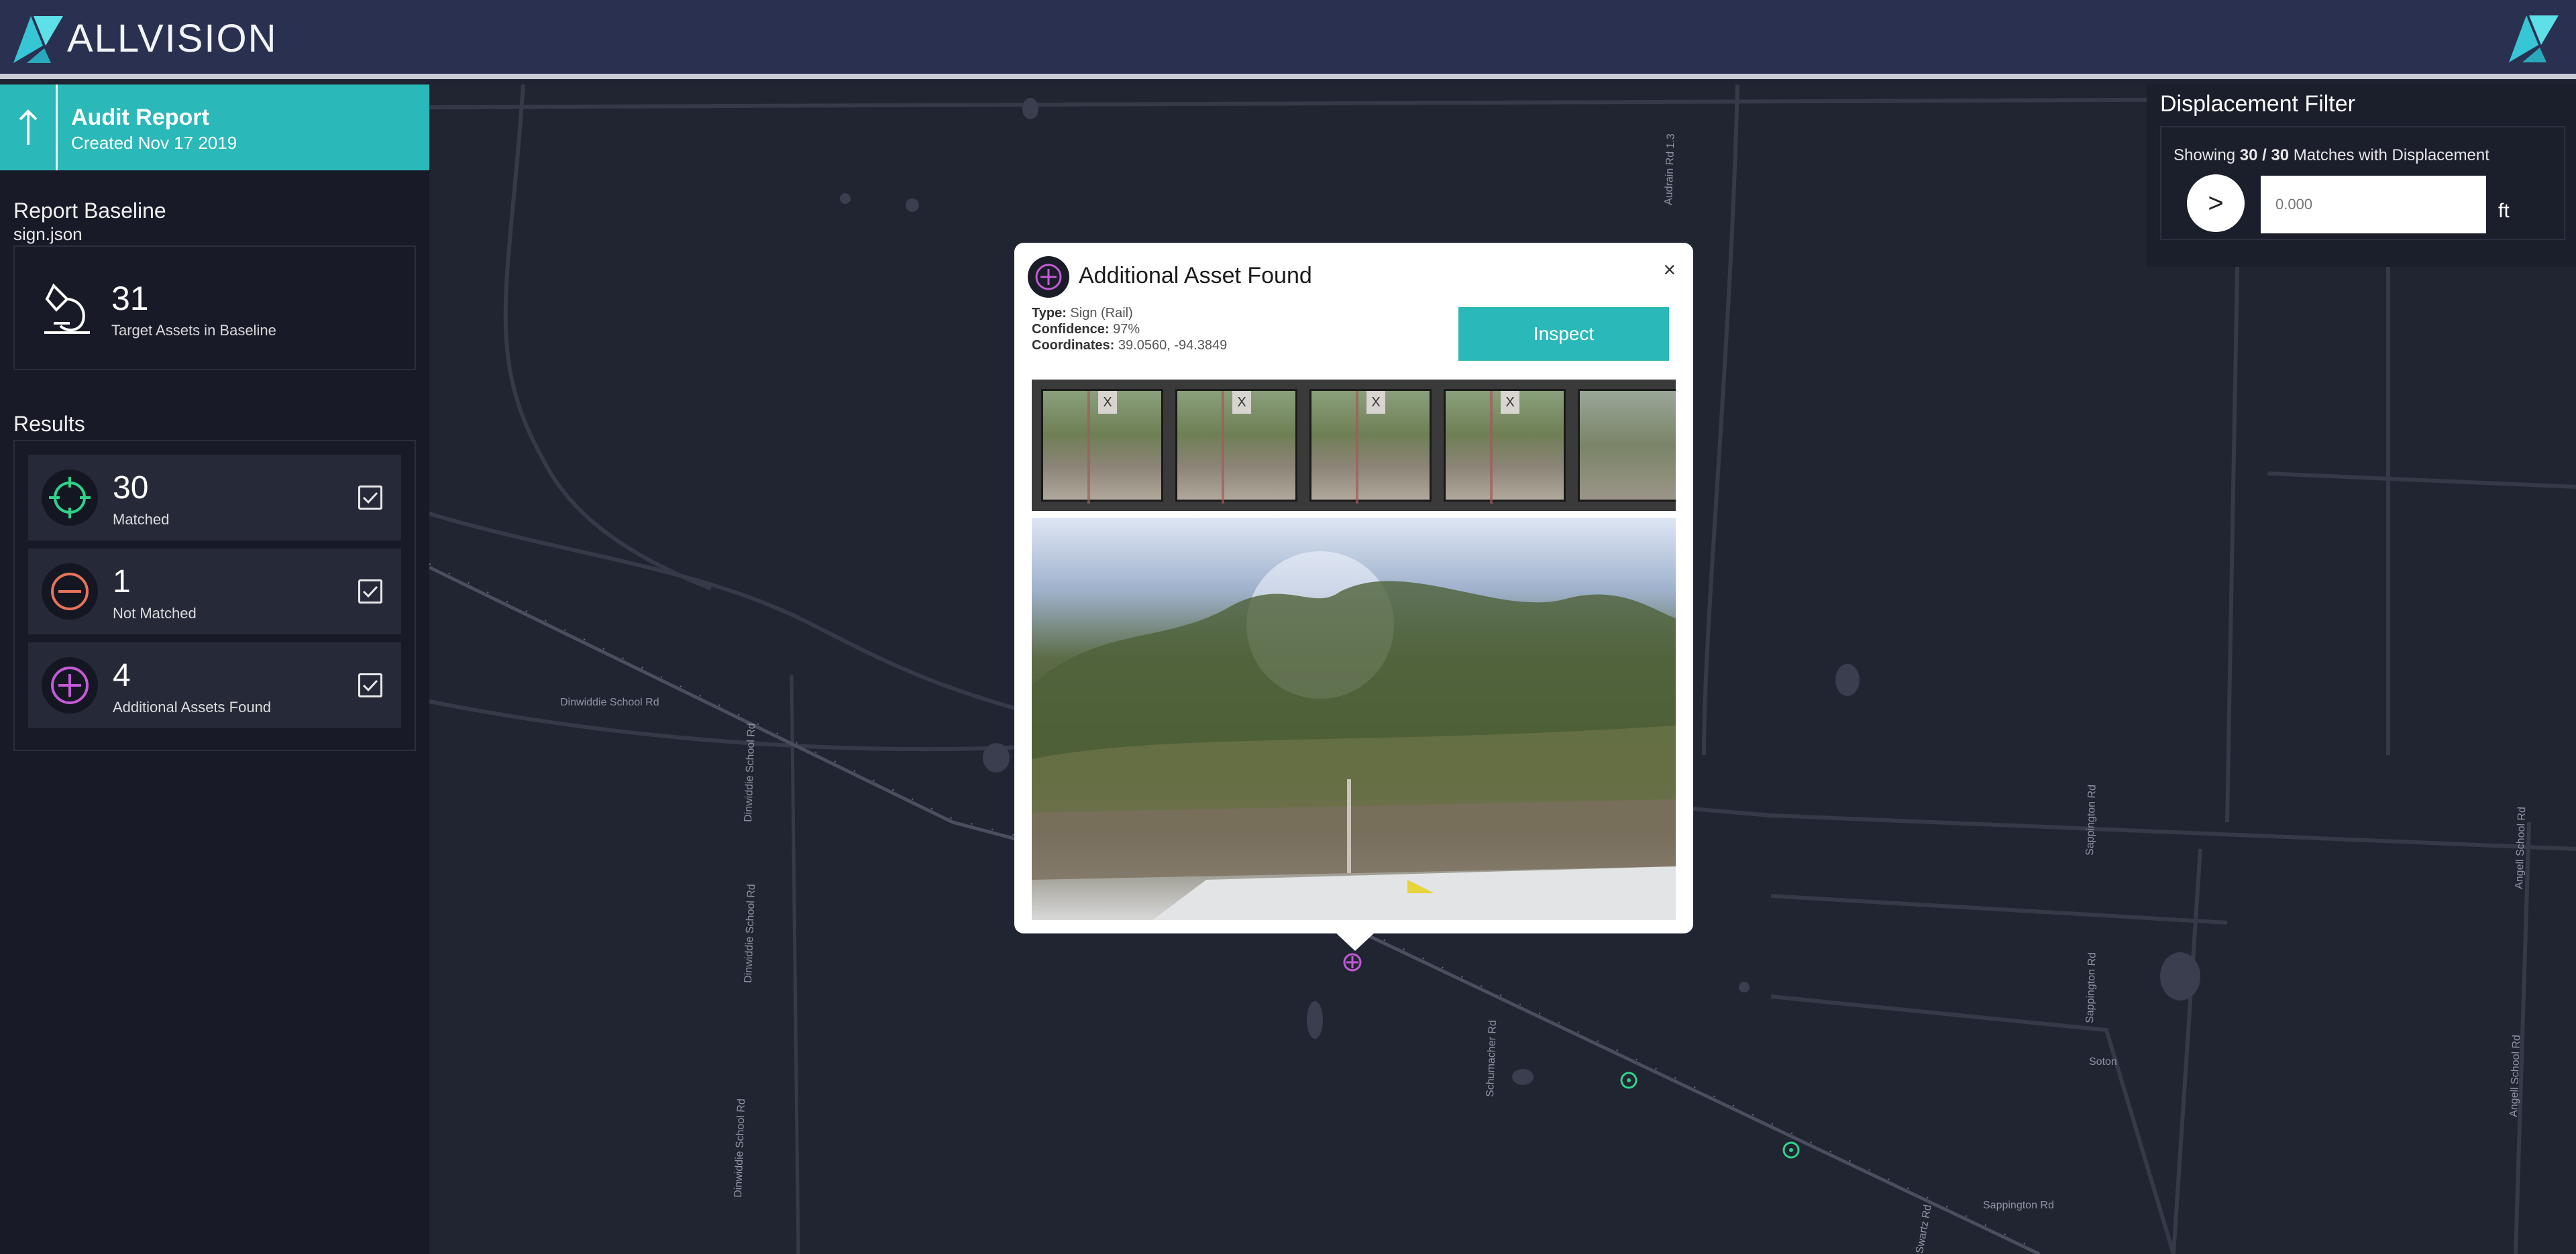 The width and height of the screenshot is (2576, 1254). I want to click on asset-type: Type: Sign (Rail), so click(1082, 313).